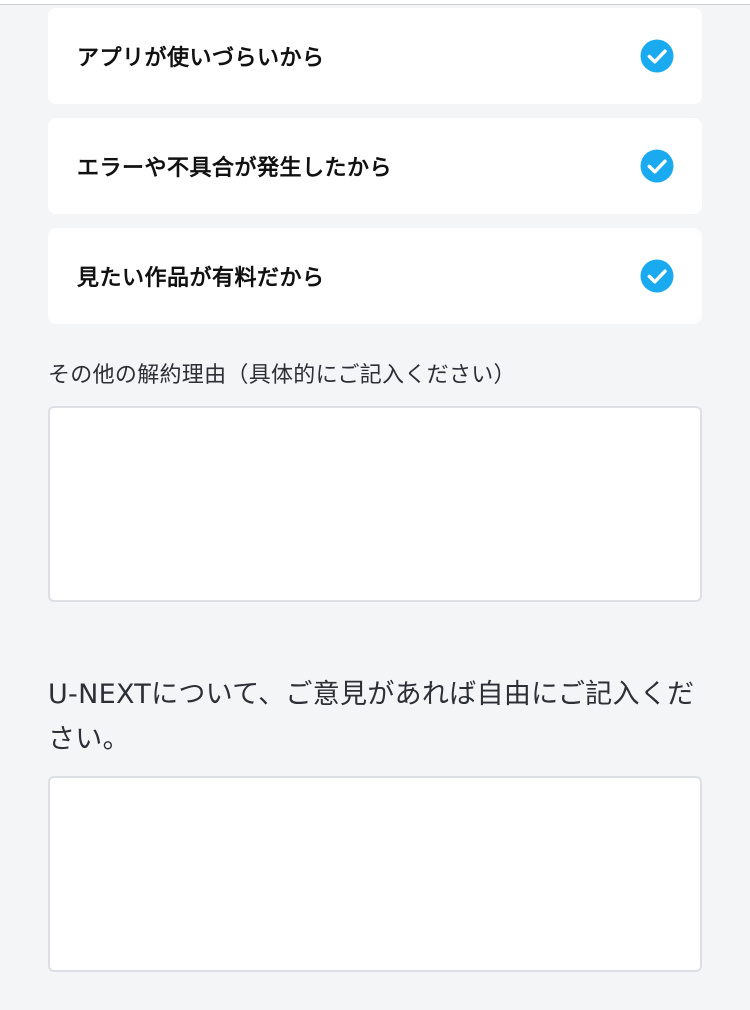 The image size is (750, 1010). I want to click on reason-option-app-hard-to-use: アプリが使いづらいから, so click(375, 56).